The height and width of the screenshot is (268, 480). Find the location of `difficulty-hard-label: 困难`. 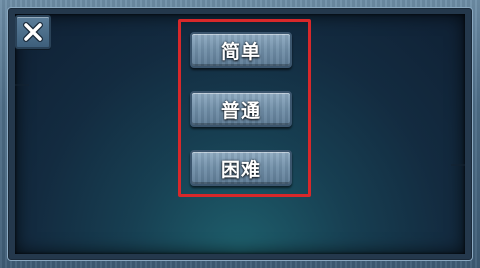

difficulty-hard-label: 困难 is located at coordinates (240, 169).